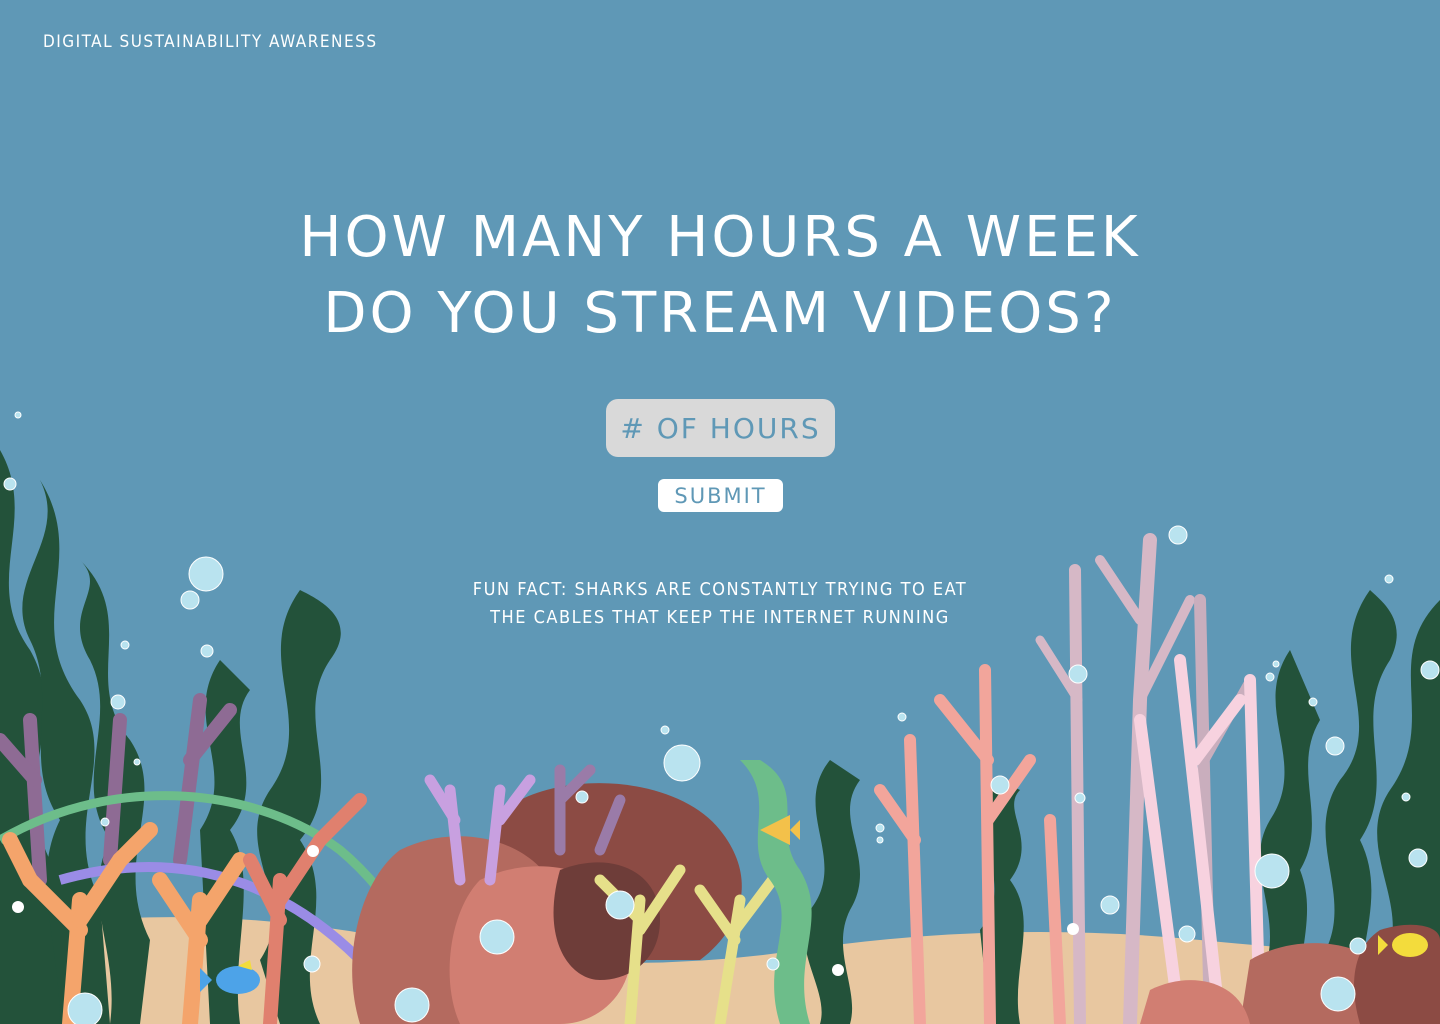 Image resolution: width=1440 pixels, height=1024 pixels. Describe the element at coordinates (720, 495) in the screenshot. I see `submit-button: SUBMIT` at that location.